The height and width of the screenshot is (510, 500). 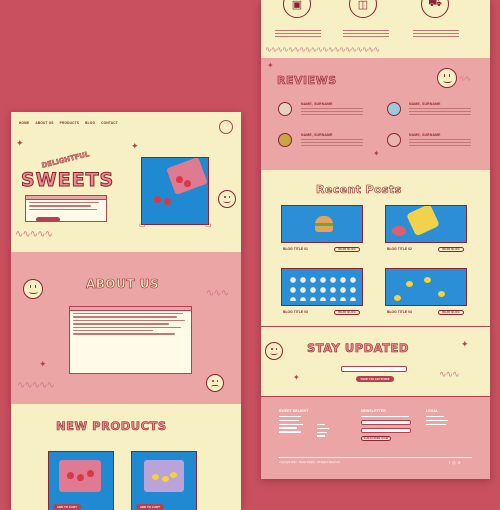 What do you see at coordinates (123, 284) in the screenshot?
I see `about-title: ABOUT US` at bounding box center [123, 284].